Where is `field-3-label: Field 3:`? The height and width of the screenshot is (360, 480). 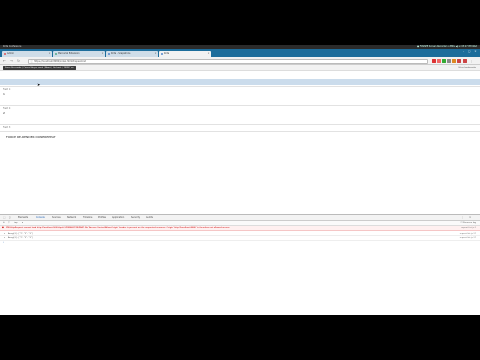
field-3-label: Field 3: is located at coordinates (7, 127).